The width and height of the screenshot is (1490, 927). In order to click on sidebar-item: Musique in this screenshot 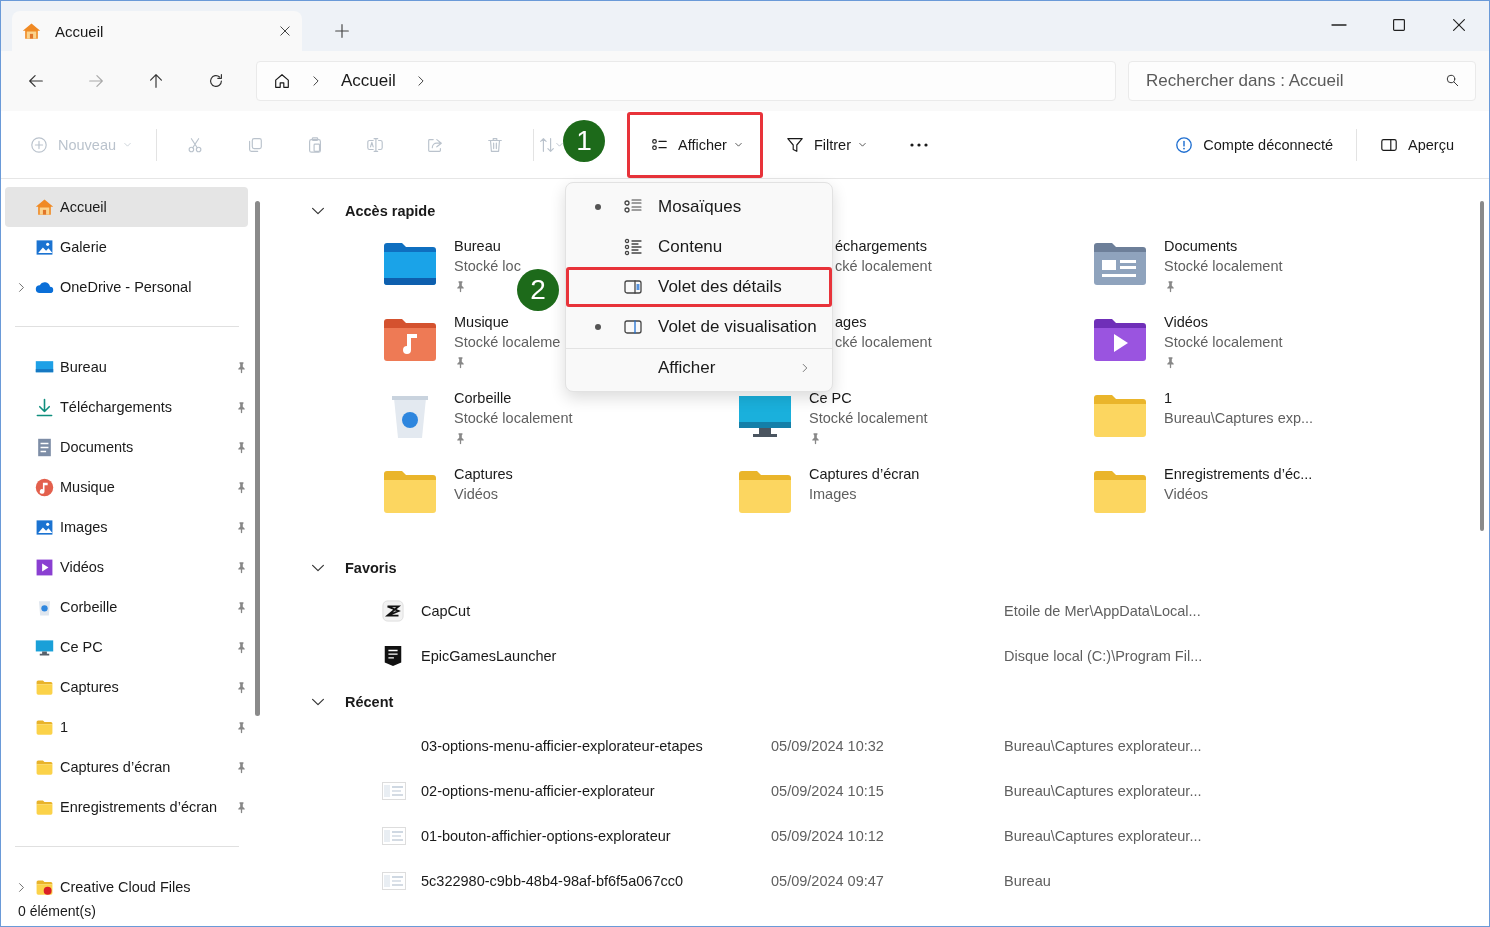, I will do `click(126, 487)`.